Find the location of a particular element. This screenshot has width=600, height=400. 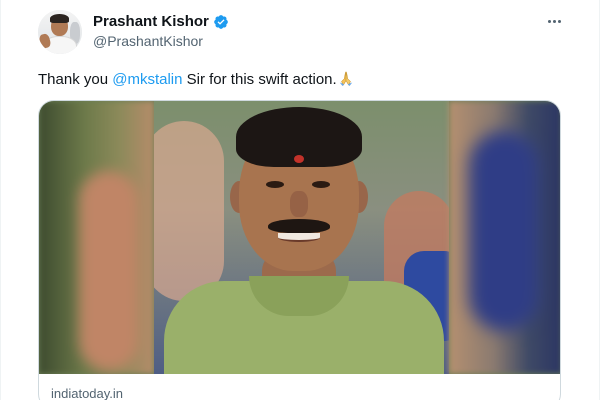

image-blur-left is located at coordinates (96, 237).